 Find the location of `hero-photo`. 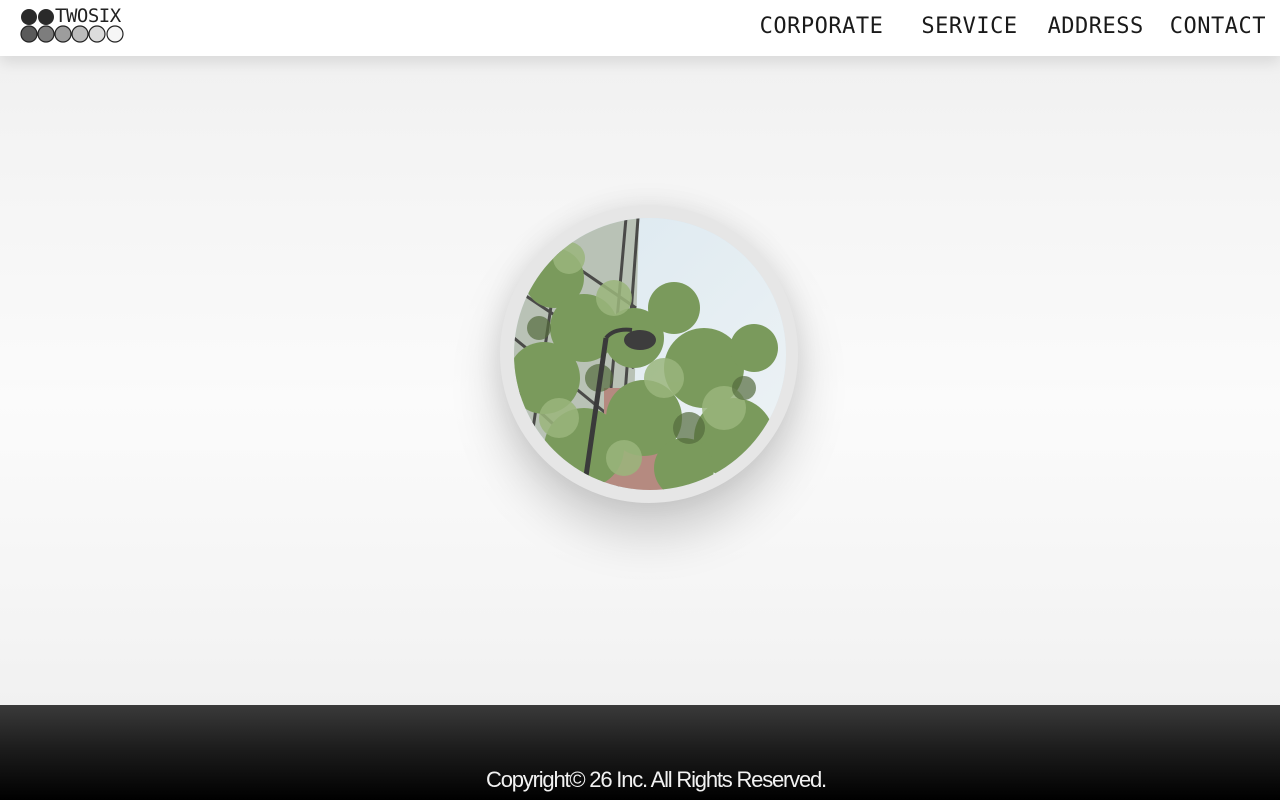

hero-photo is located at coordinates (650, 354).